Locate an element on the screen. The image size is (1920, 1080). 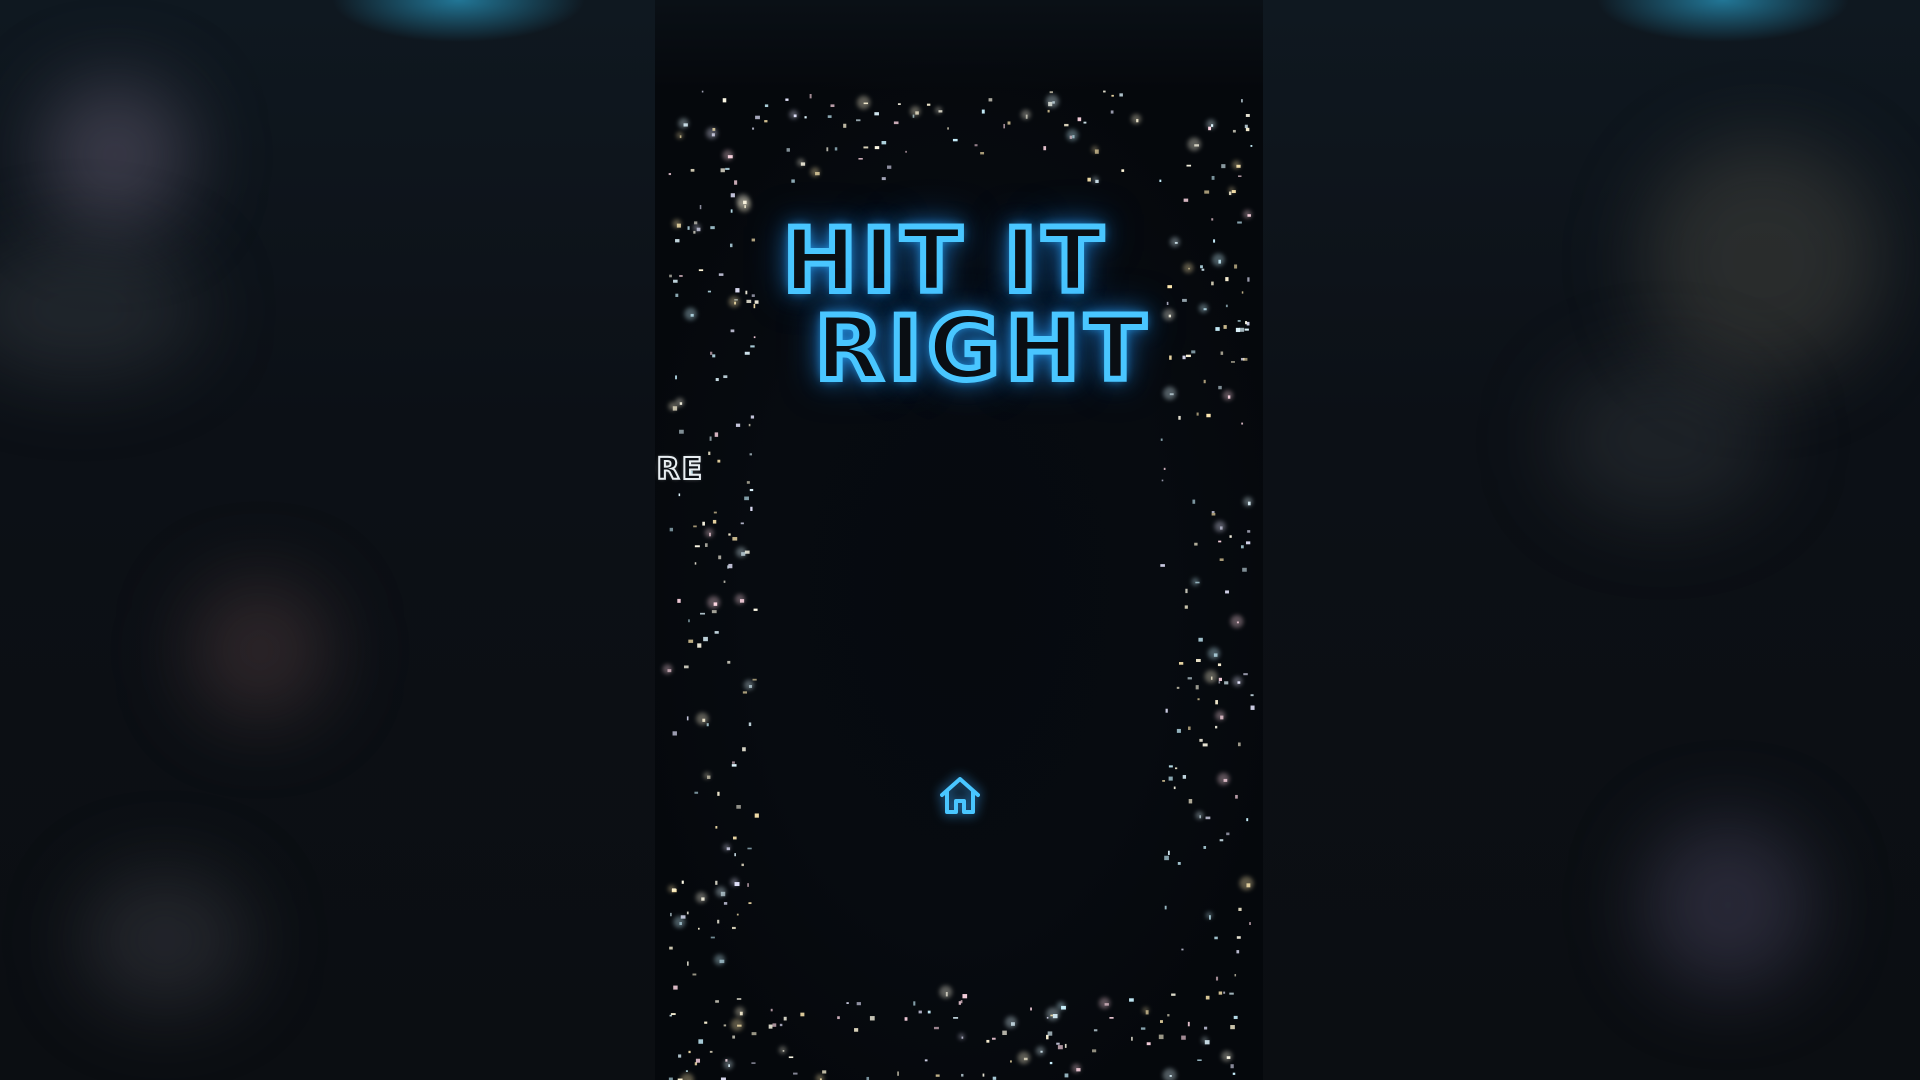
home-icon is located at coordinates (960, 795).